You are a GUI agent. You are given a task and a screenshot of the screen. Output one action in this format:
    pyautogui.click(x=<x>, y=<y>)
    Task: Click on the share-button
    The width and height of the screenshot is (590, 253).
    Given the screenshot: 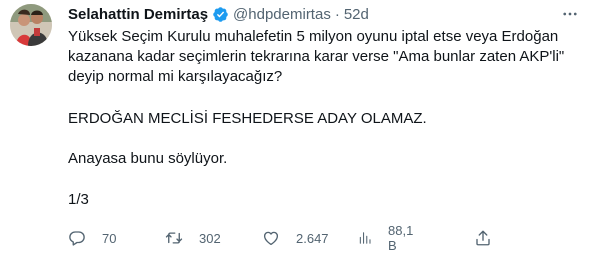 What is the action you would take?
    pyautogui.click(x=491, y=238)
    